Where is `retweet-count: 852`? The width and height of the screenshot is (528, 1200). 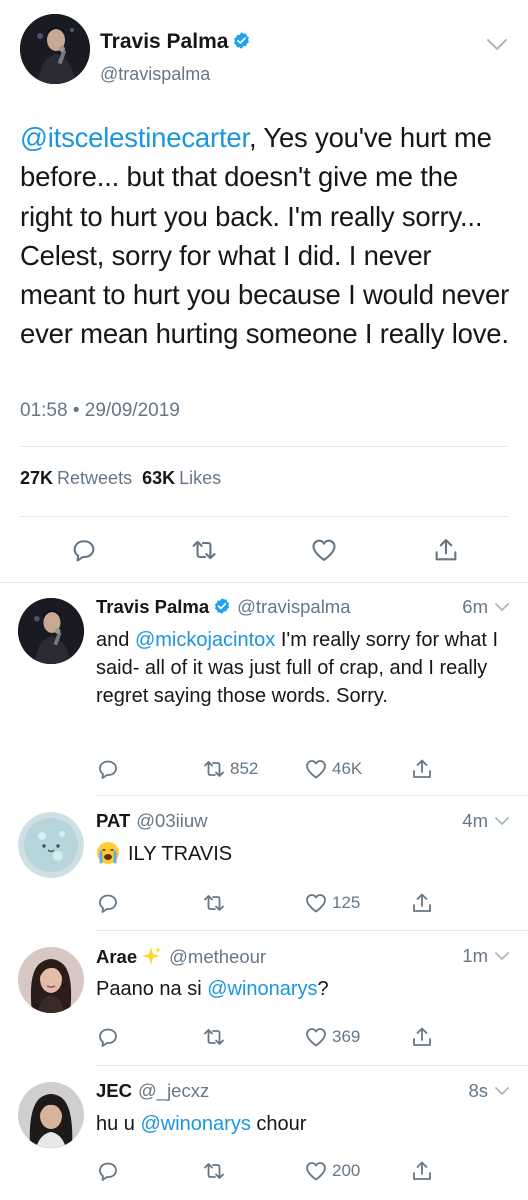 retweet-count: 852 is located at coordinates (244, 768).